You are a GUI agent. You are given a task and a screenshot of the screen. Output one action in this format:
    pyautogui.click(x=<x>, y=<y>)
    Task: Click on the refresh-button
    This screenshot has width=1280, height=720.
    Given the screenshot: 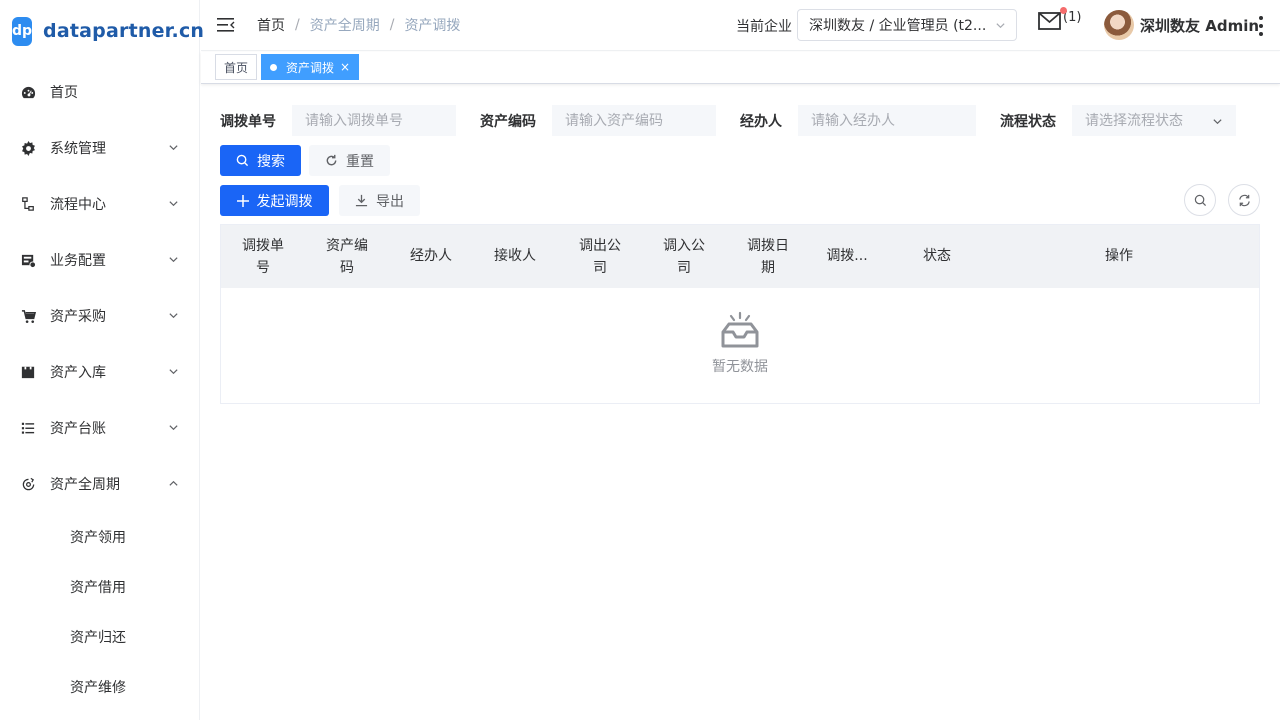 What is the action you would take?
    pyautogui.click(x=1244, y=200)
    